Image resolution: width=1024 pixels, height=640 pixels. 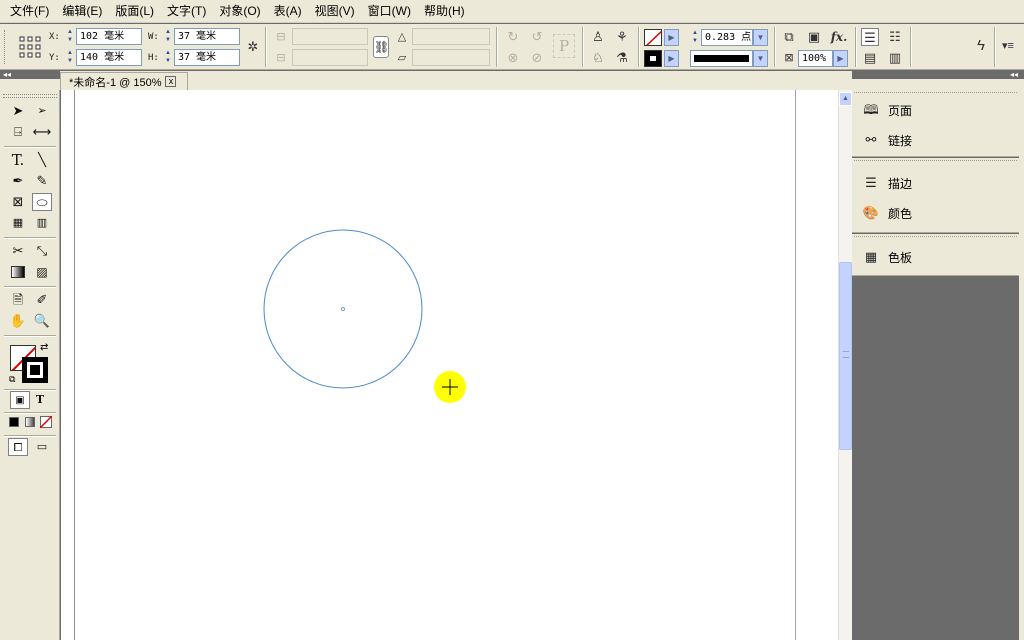 What do you see at coordinates (845, 356) in the screenshot?
I see `scroll-thumb` at bounding box center [845, 356].